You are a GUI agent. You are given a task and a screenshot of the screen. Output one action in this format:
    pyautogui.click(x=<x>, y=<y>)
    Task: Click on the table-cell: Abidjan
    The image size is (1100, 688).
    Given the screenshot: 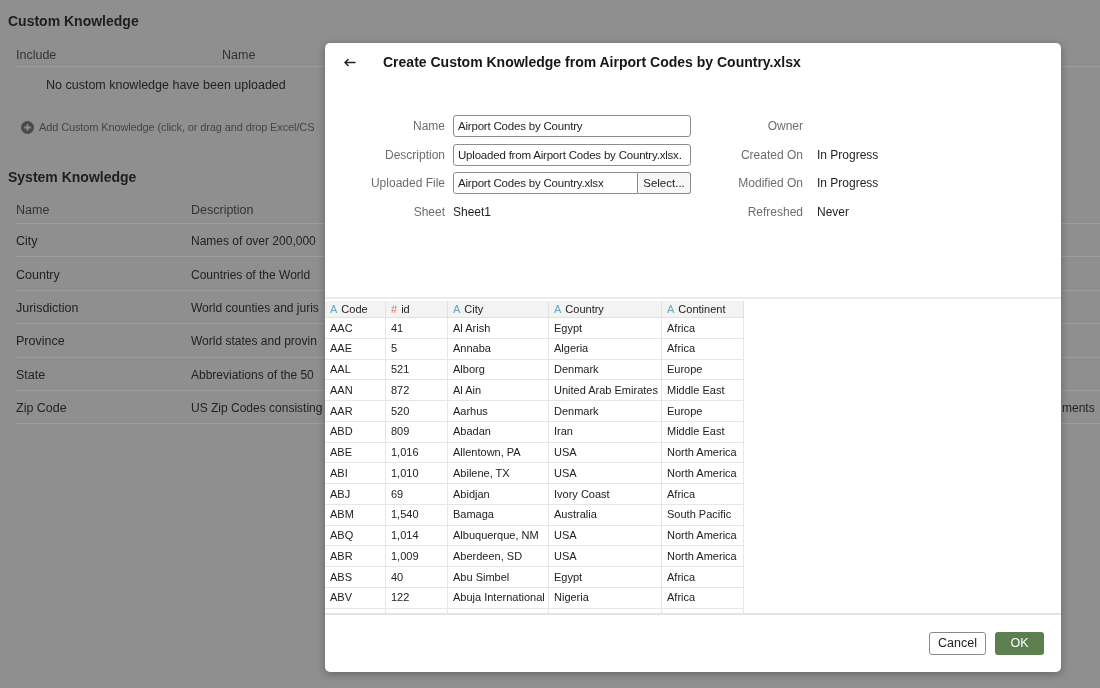 What is the action you would take?
    pyautogui.click(x=498, y=494)
    